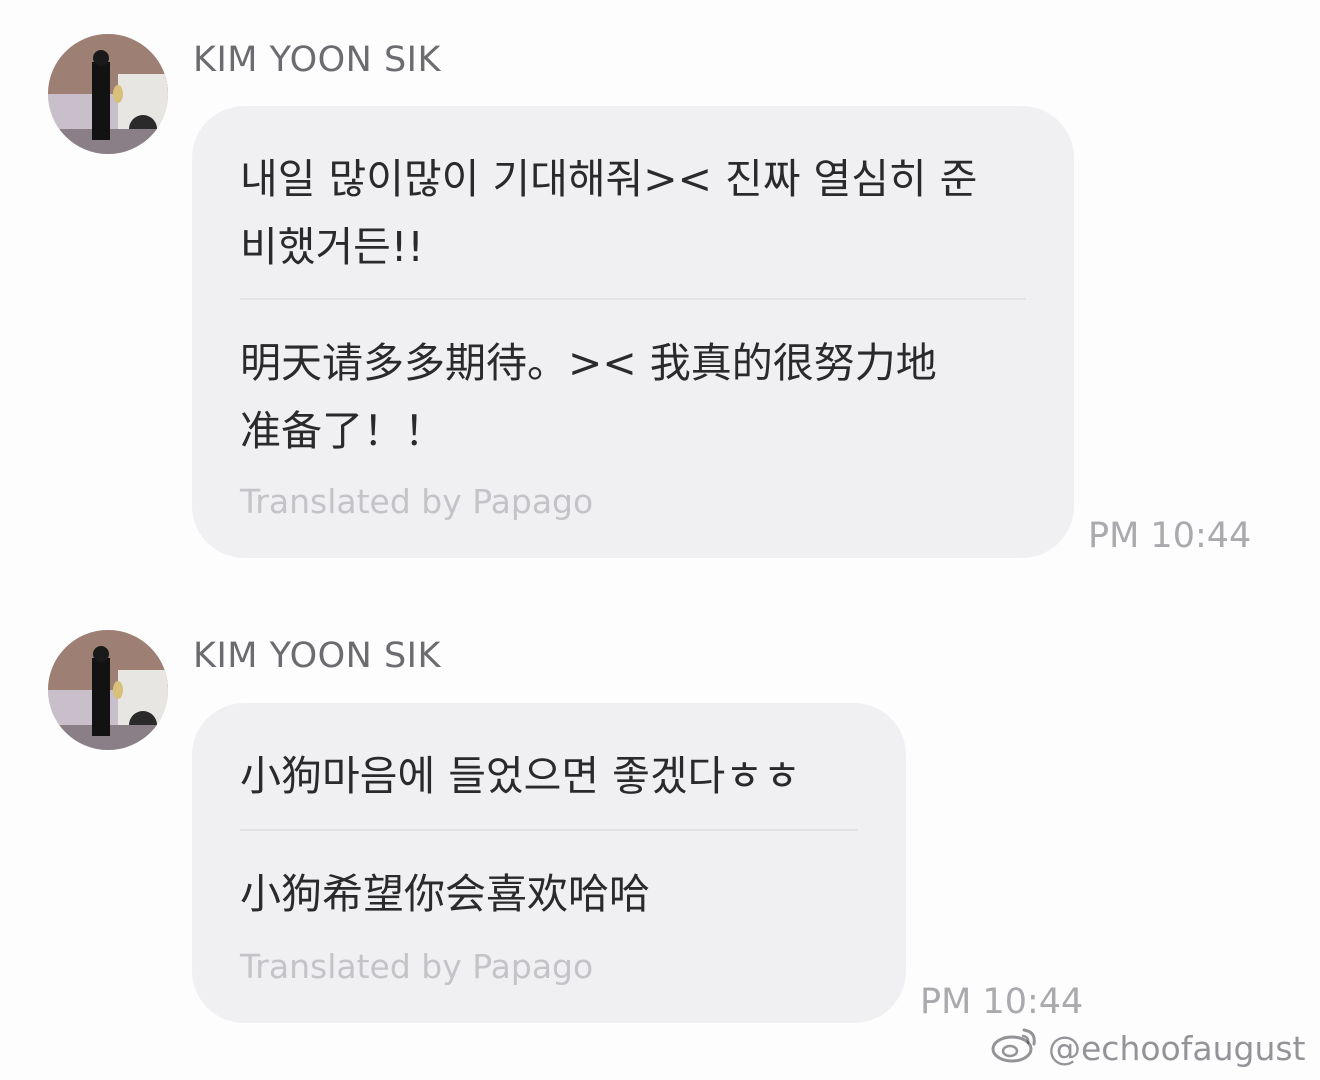 This screenshot has height=1080, width=1320. Describe the element at coordinates (549, 830) in the screenshot. I see `translation-divider` at that location.